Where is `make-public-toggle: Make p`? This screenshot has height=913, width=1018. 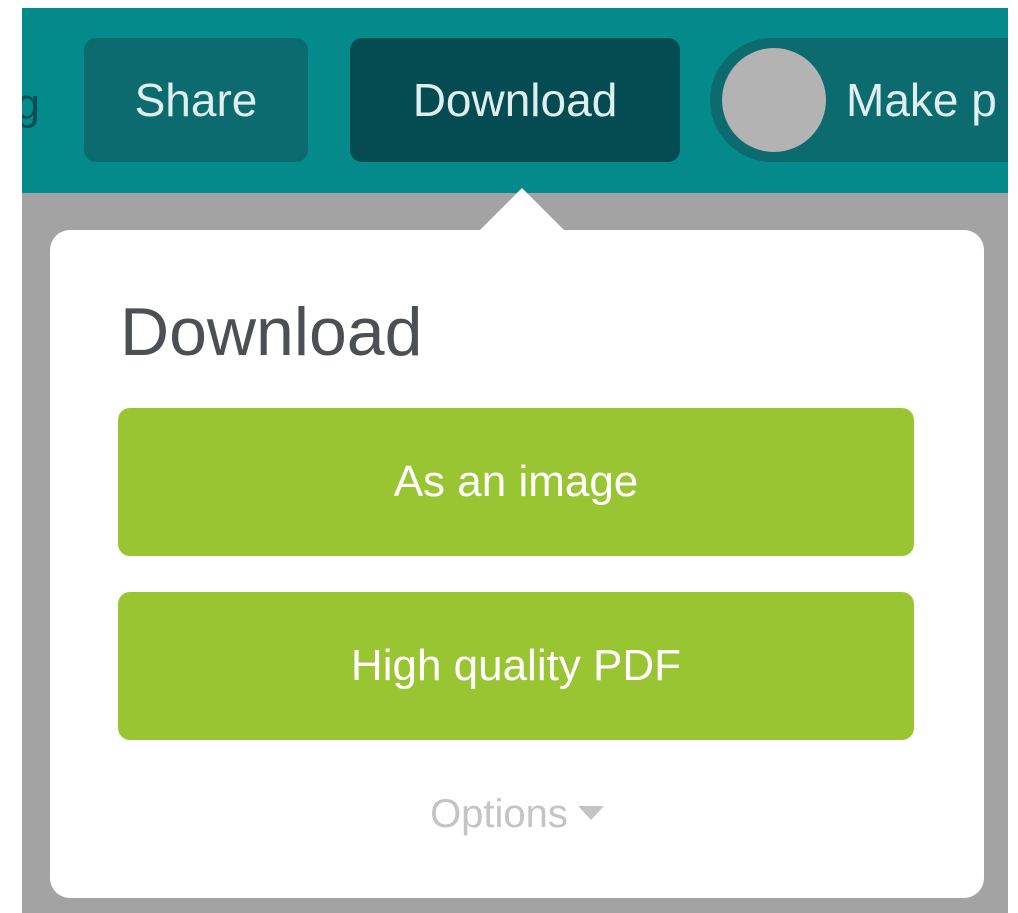
make-public-toggle: Make p is located at coordinates (859, 100).